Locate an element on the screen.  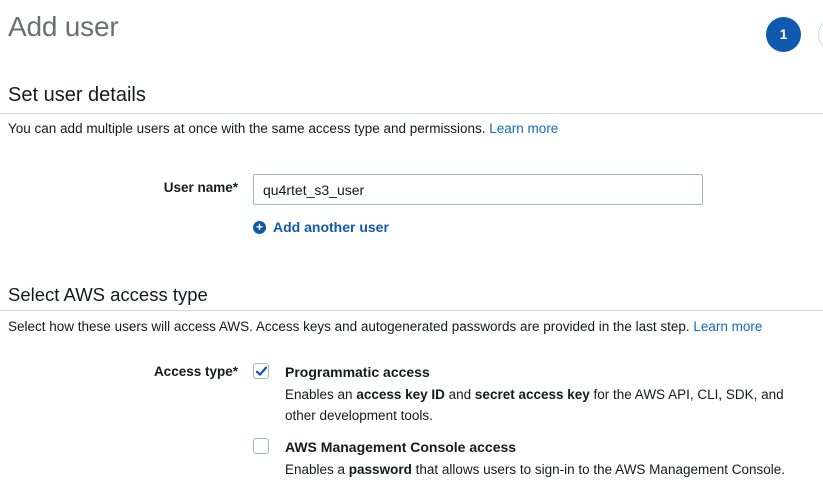
console-access-title: AWS Management Console access is located at coordinates (401, 447).